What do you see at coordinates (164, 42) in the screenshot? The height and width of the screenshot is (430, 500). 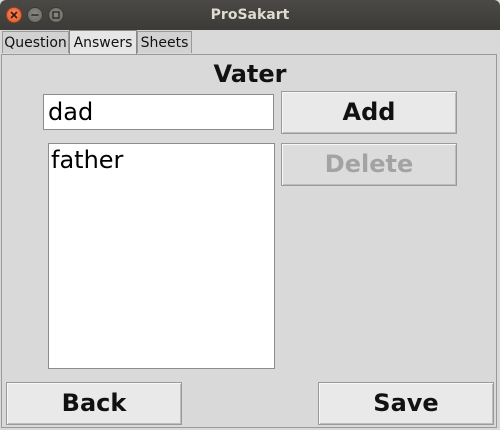 I see `tab-sheets: Sheets` at bounding box center [164, 42].